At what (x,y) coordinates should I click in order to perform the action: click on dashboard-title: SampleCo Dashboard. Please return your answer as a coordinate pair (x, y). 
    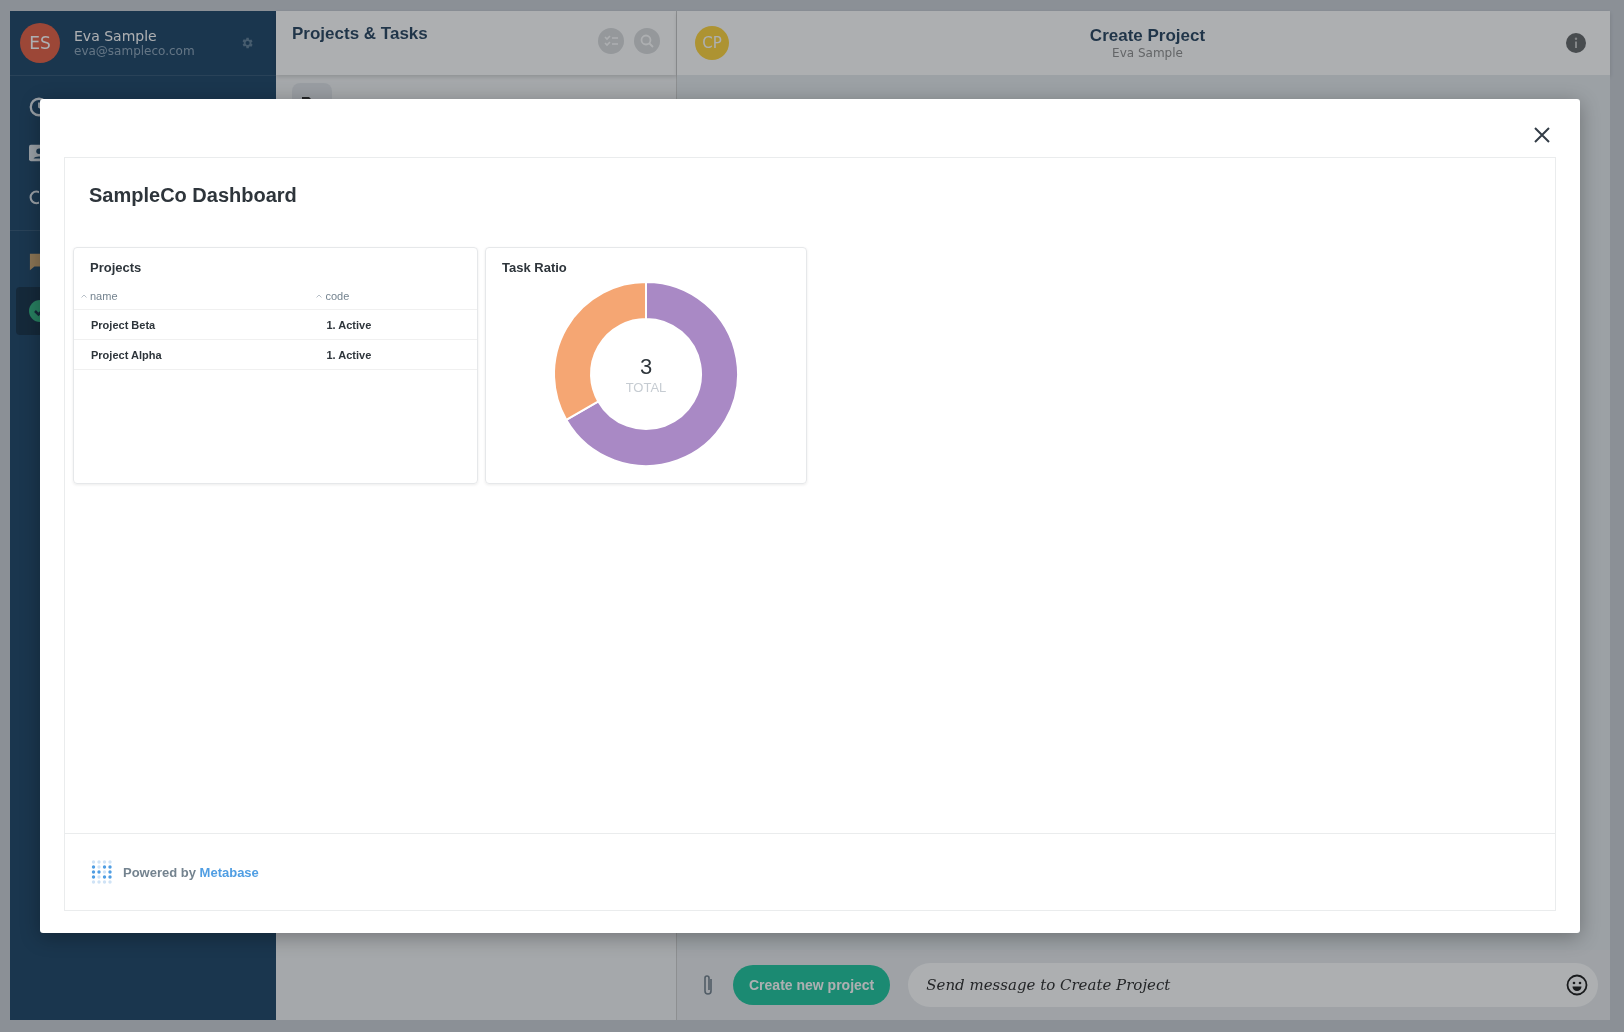
    Looking at the image, I should click on (193, 195).